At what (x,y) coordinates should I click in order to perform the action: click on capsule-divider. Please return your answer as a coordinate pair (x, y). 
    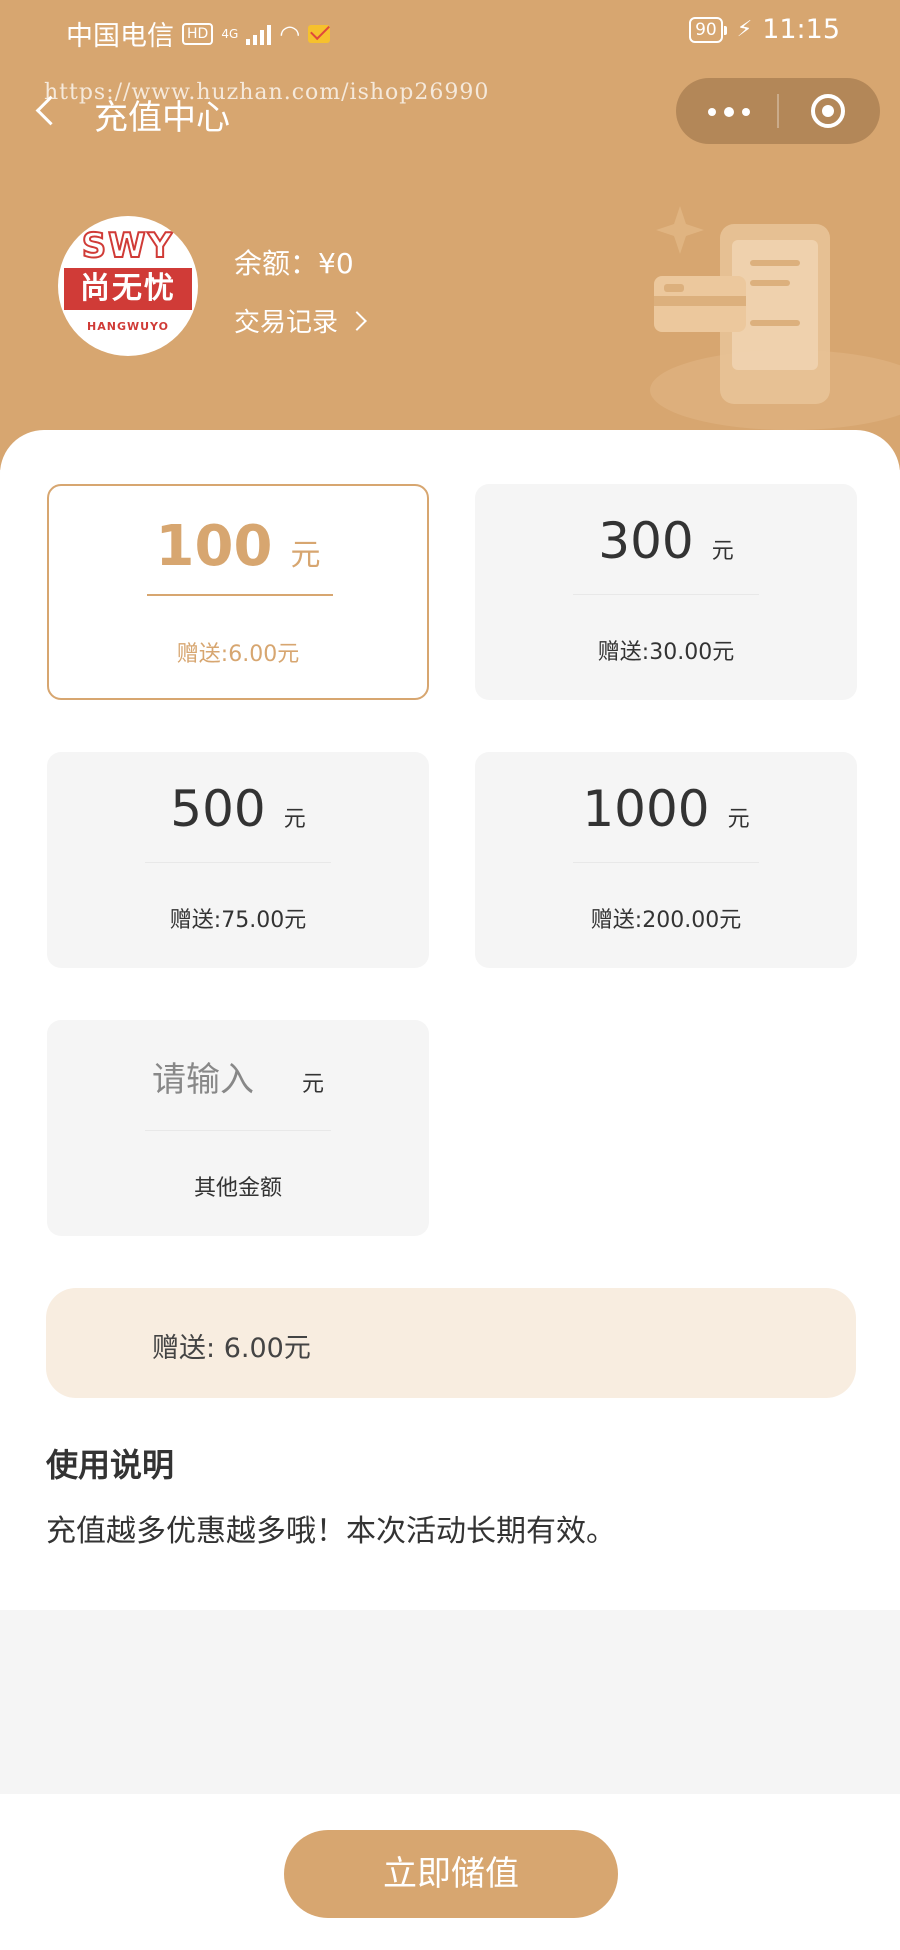
    Looking at the image, I should click on (778, 111).